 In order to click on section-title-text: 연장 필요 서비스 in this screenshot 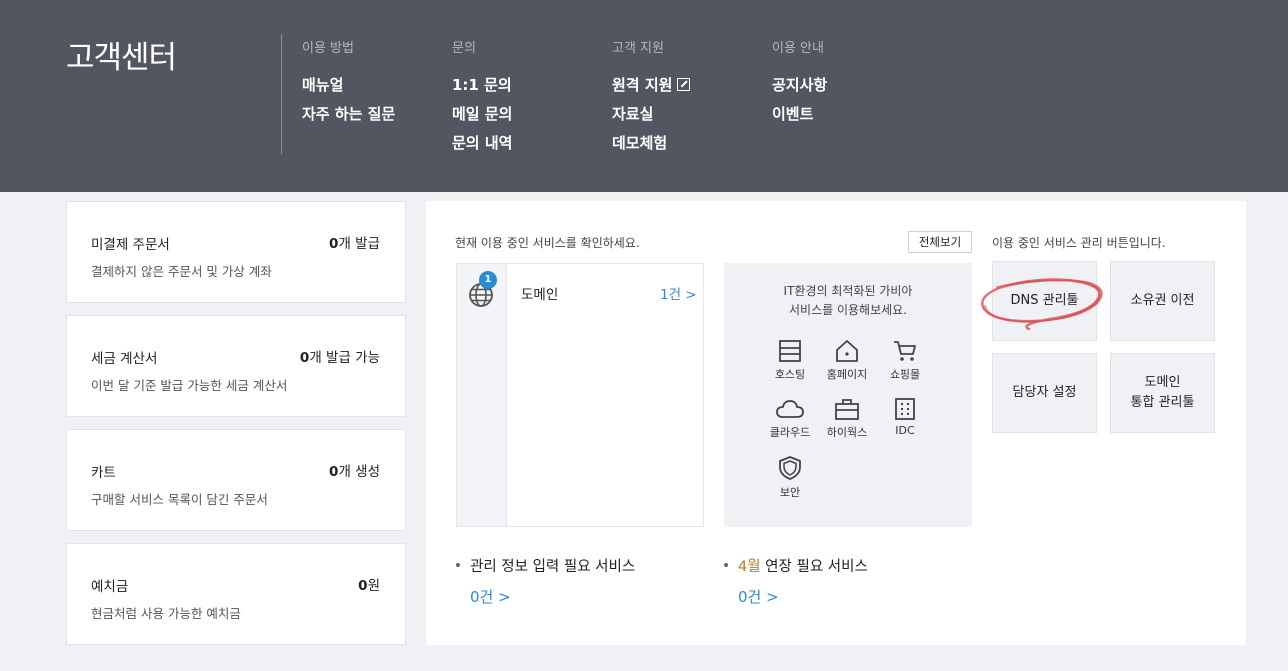, I will do `click(814, 567)`.